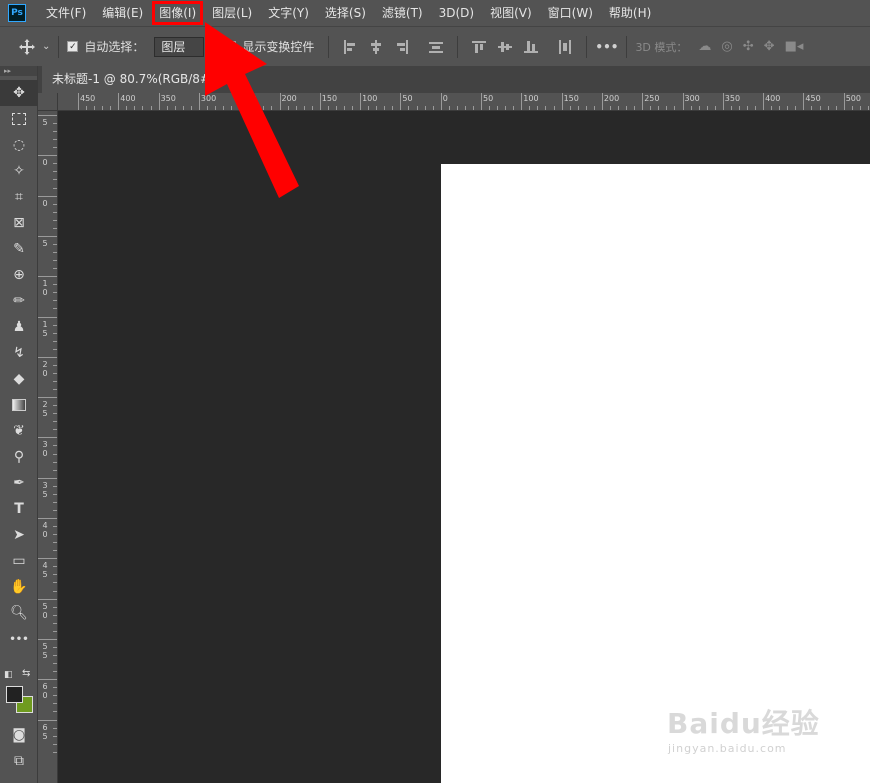 This screenshot has height=783, width=870. What do you see at coordinates (19, 93) in the screenshot?
I see `move-tool-icon: ✥` at bounding box center [19, 93].